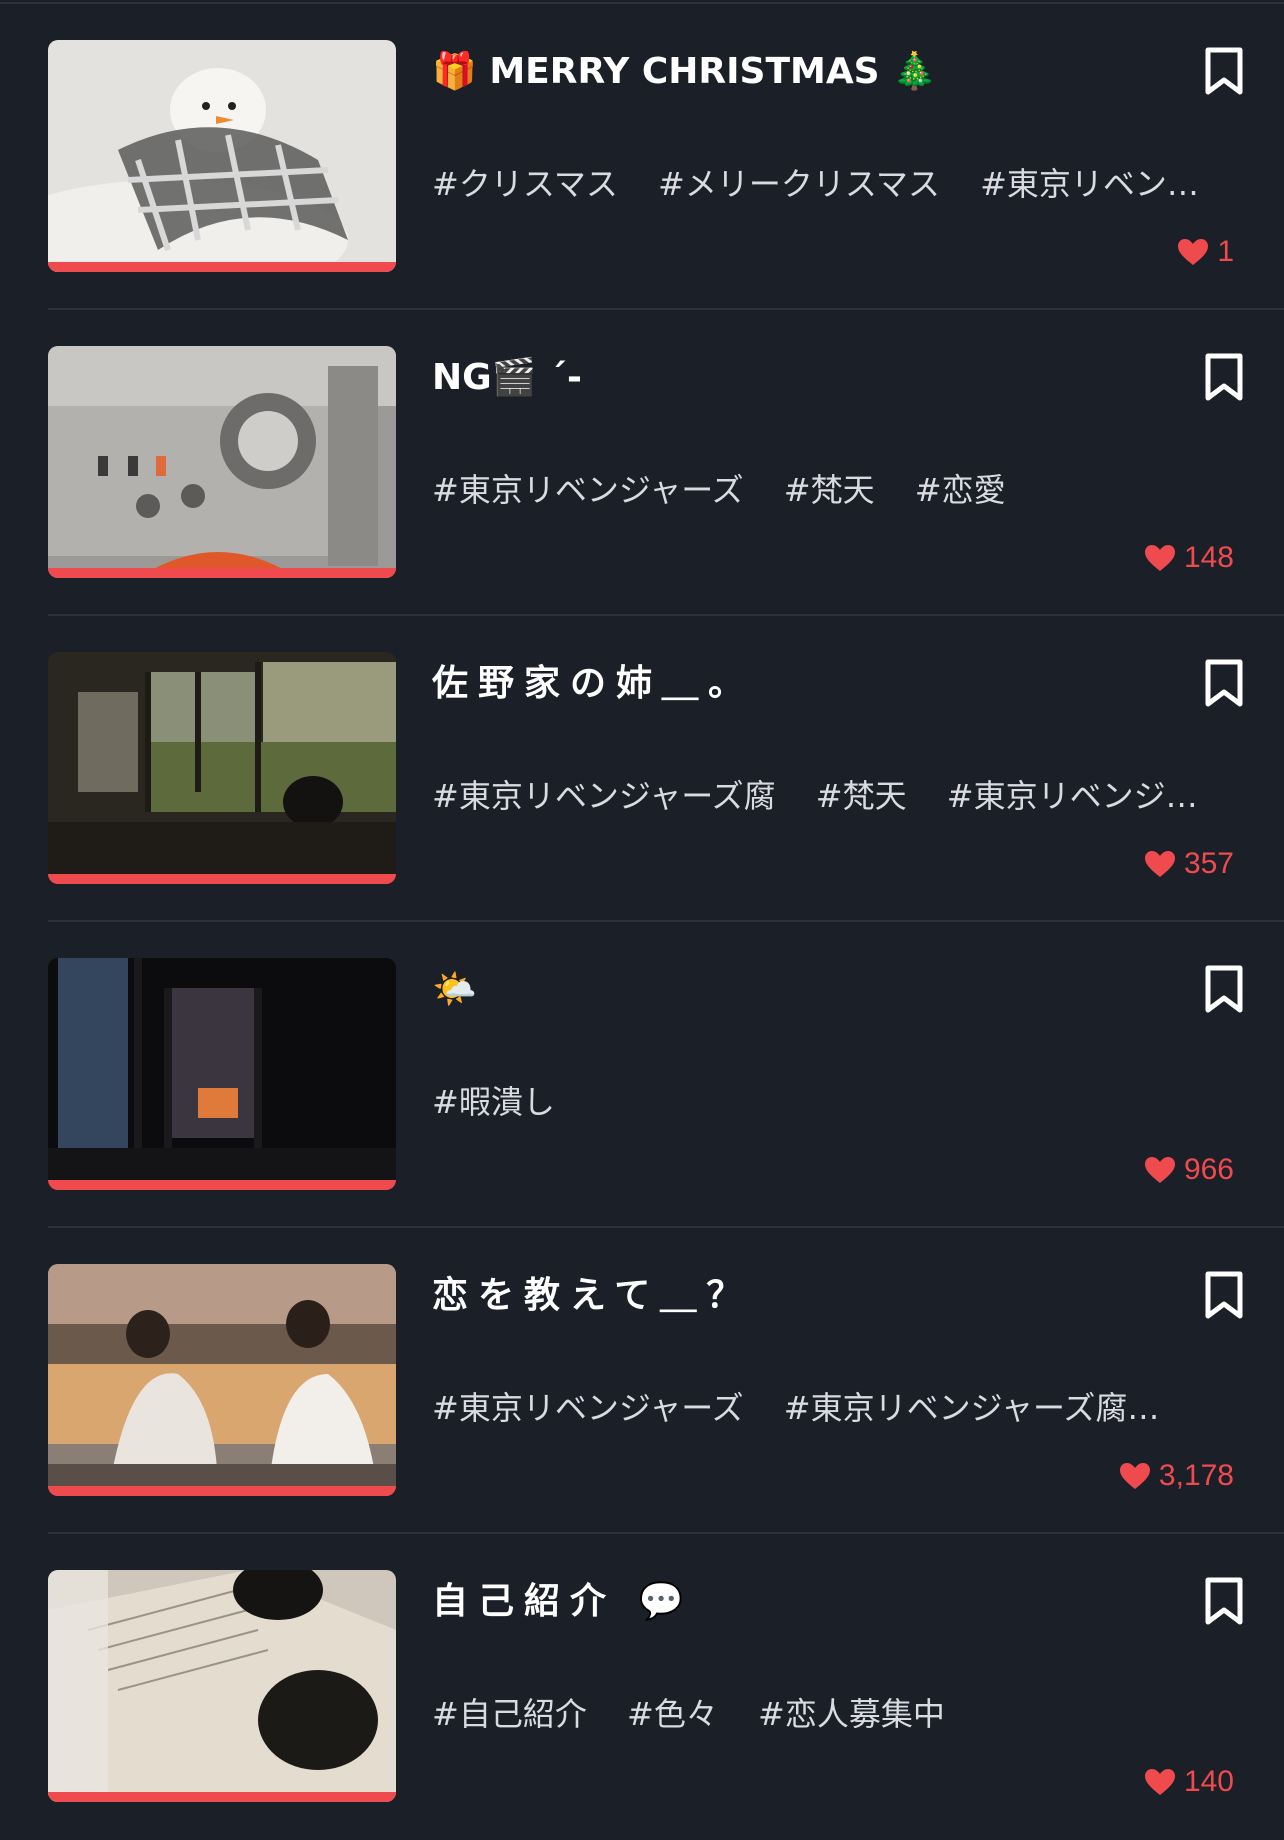 The width and height of the screenshot is (1284, 1840). I want to click on like-count: 140, so click(1189, 1782).